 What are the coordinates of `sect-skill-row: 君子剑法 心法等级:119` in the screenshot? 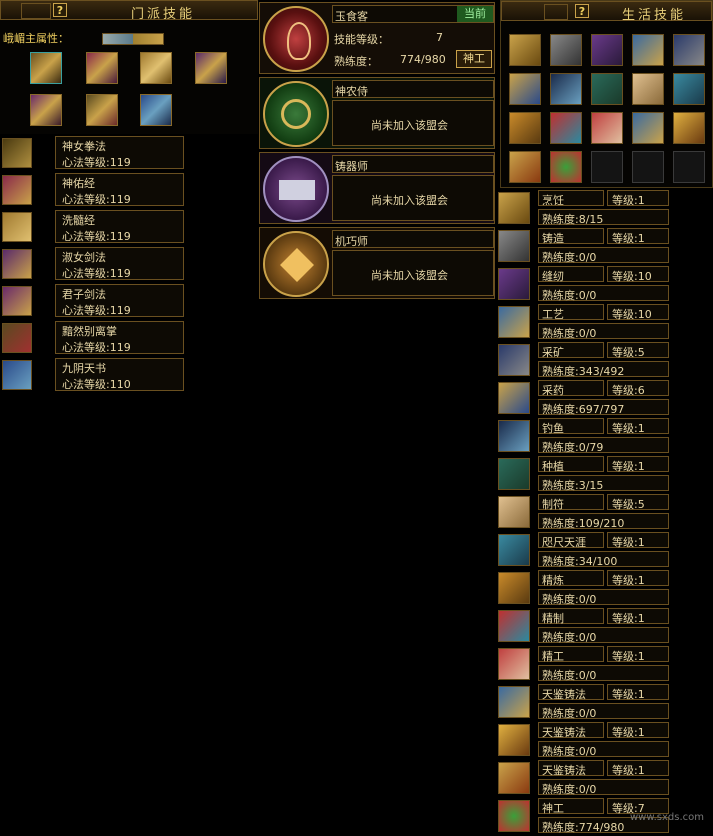 It's located at (93, 301).